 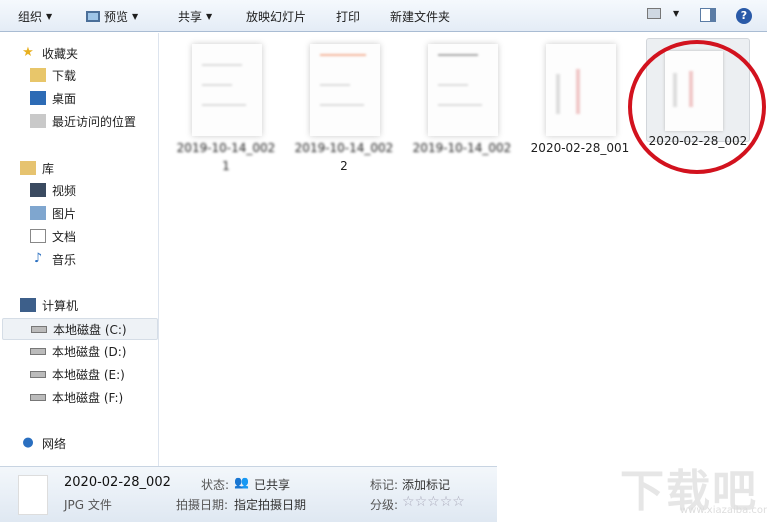 What do you see at coordinates (38, 258) in the screenshot?
I see `music-icon: ♪` at bounding box center [38, 258].